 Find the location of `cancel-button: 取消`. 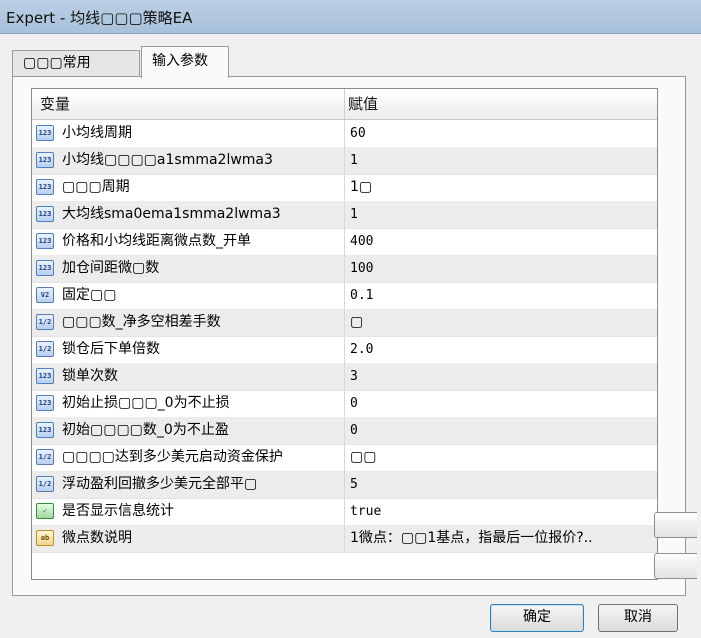

cancel-button: 取消 is located at coordinates (638, 618).